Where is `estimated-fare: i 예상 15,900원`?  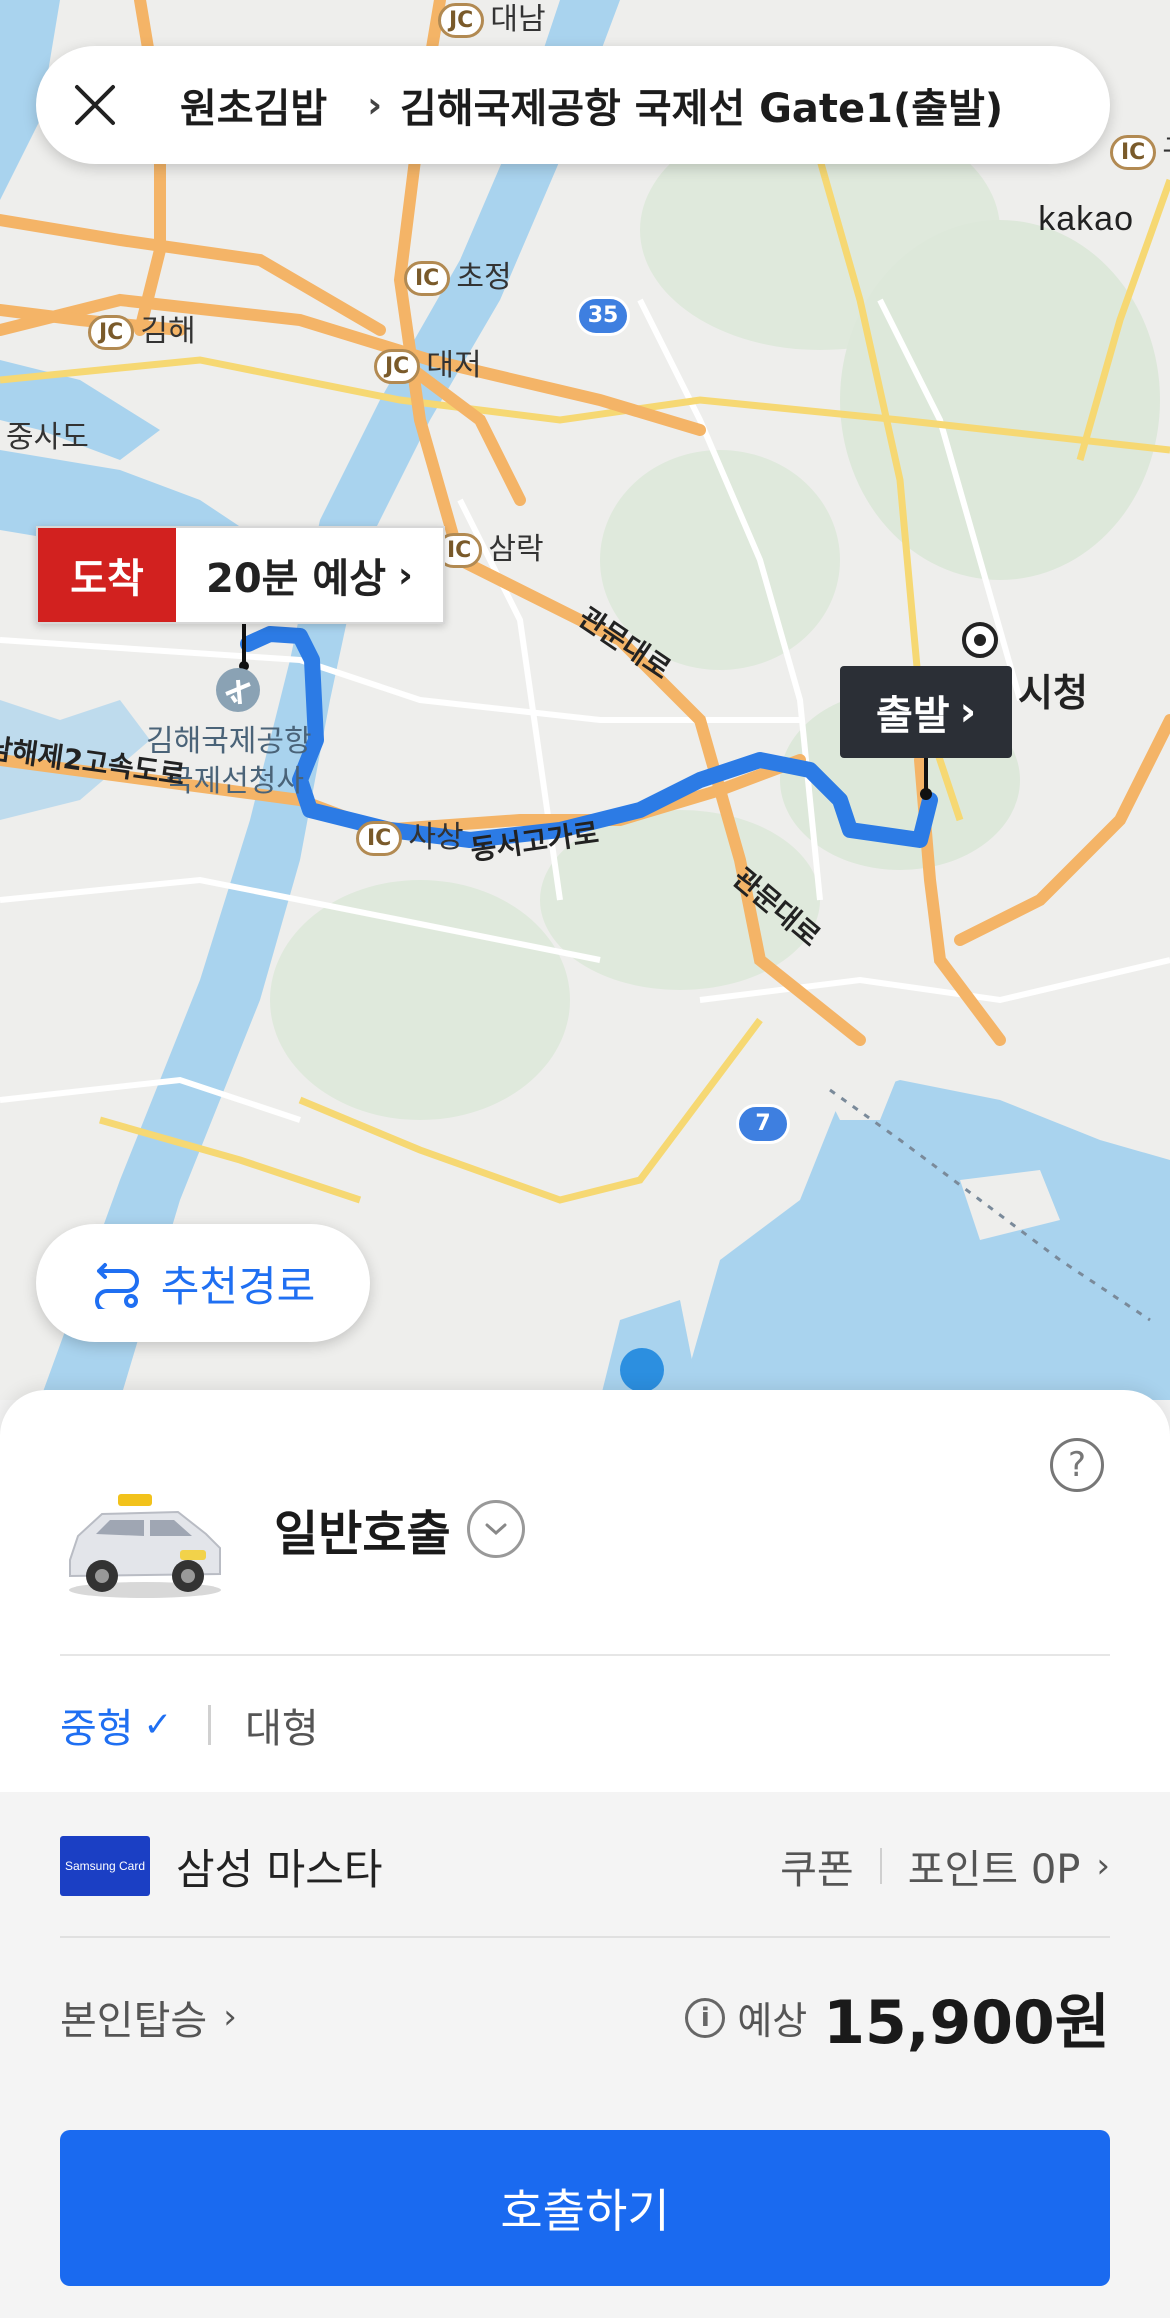 estimated-fare: i 예상 15,900원 is located at coordinates (897, 2017).